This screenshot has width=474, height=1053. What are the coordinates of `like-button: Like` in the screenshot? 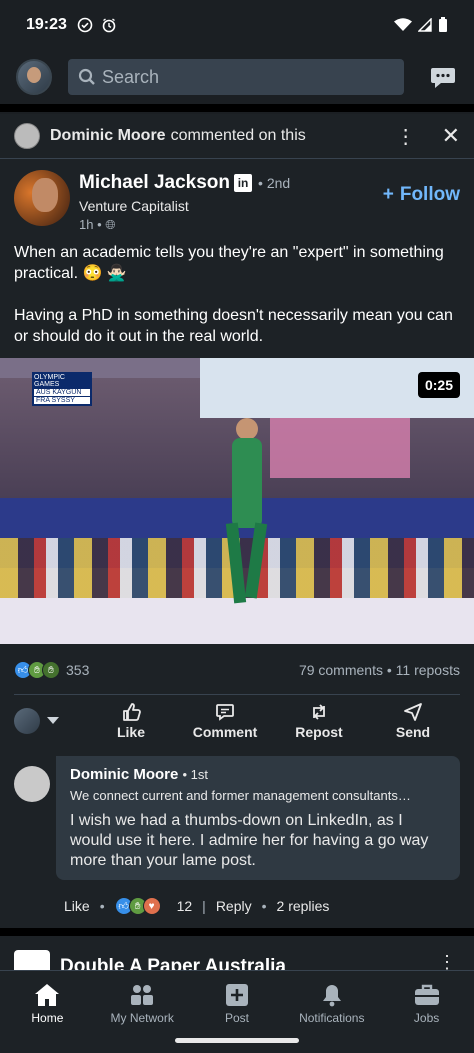 It's located at (131, 721).